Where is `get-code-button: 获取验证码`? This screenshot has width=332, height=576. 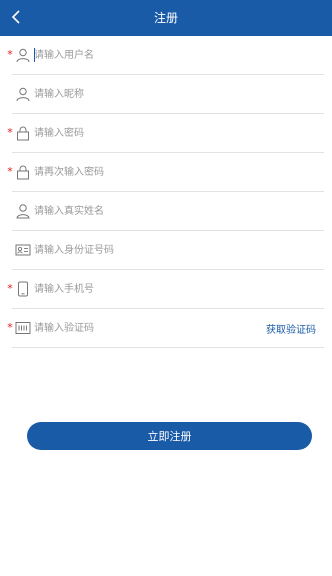 get-code-button: 获取验证码 is located at coordinates (291, 328).